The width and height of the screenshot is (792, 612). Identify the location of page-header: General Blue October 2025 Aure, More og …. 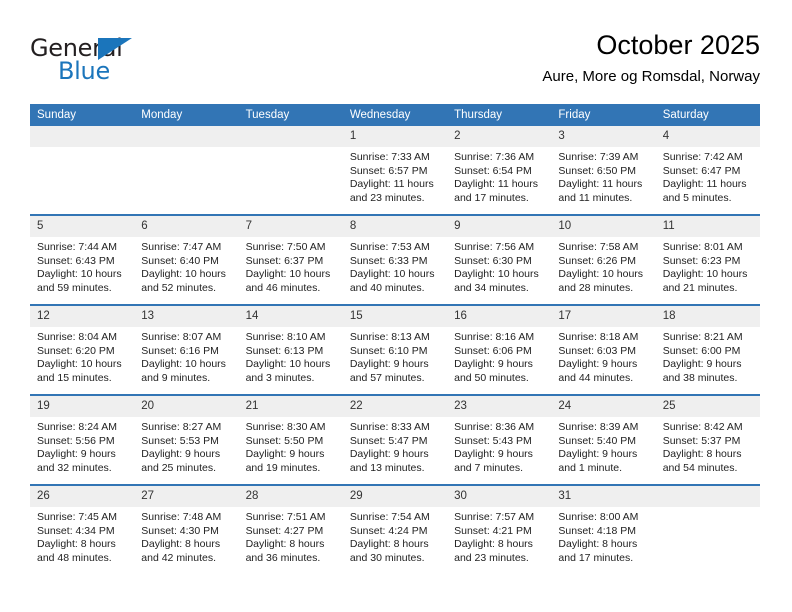
(395, 61).